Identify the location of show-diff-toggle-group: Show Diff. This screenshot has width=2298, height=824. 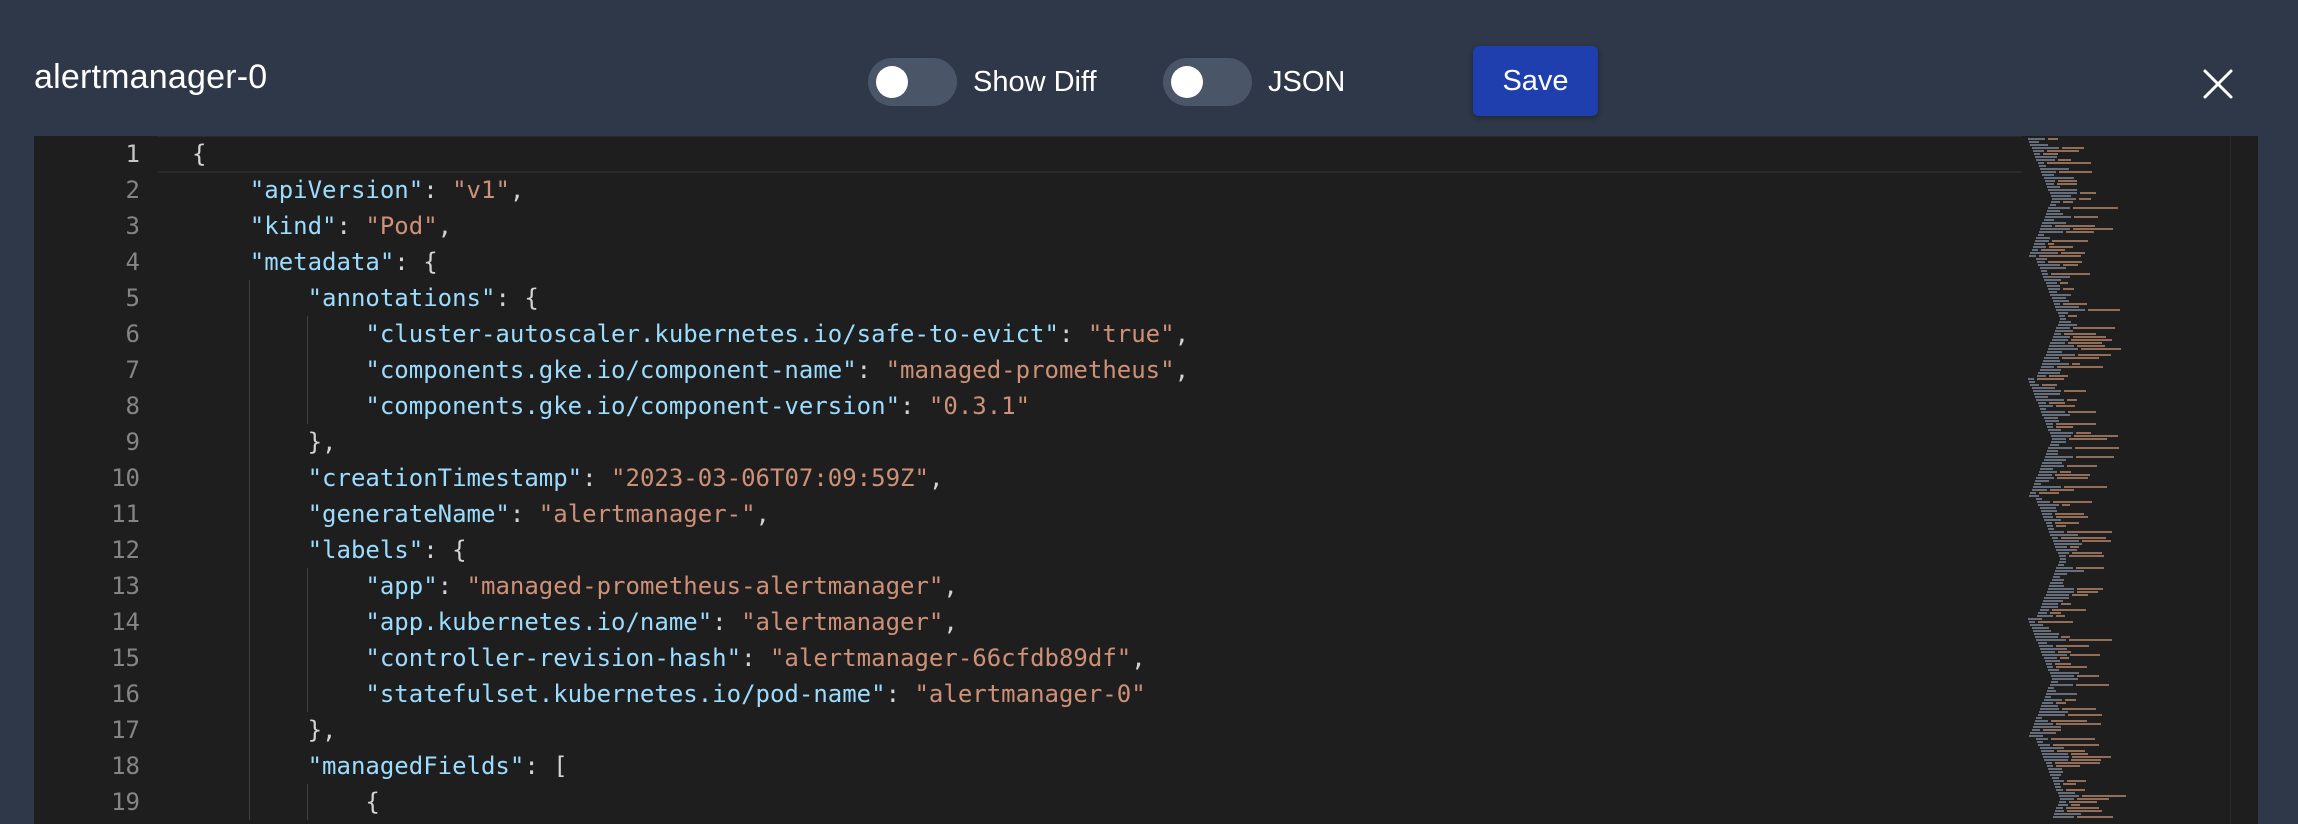
(982, 82).